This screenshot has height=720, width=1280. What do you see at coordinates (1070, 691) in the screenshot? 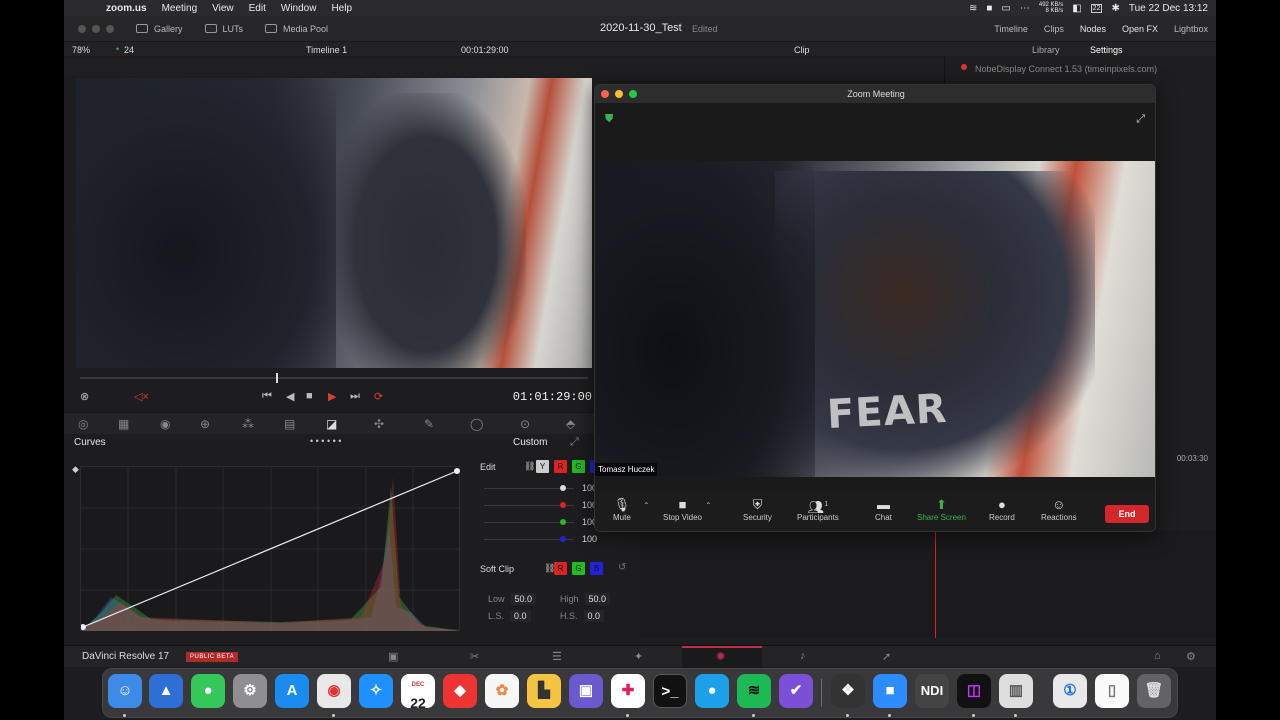
I see `onepassword-icon: ①` at bounding box center [1070, 691].